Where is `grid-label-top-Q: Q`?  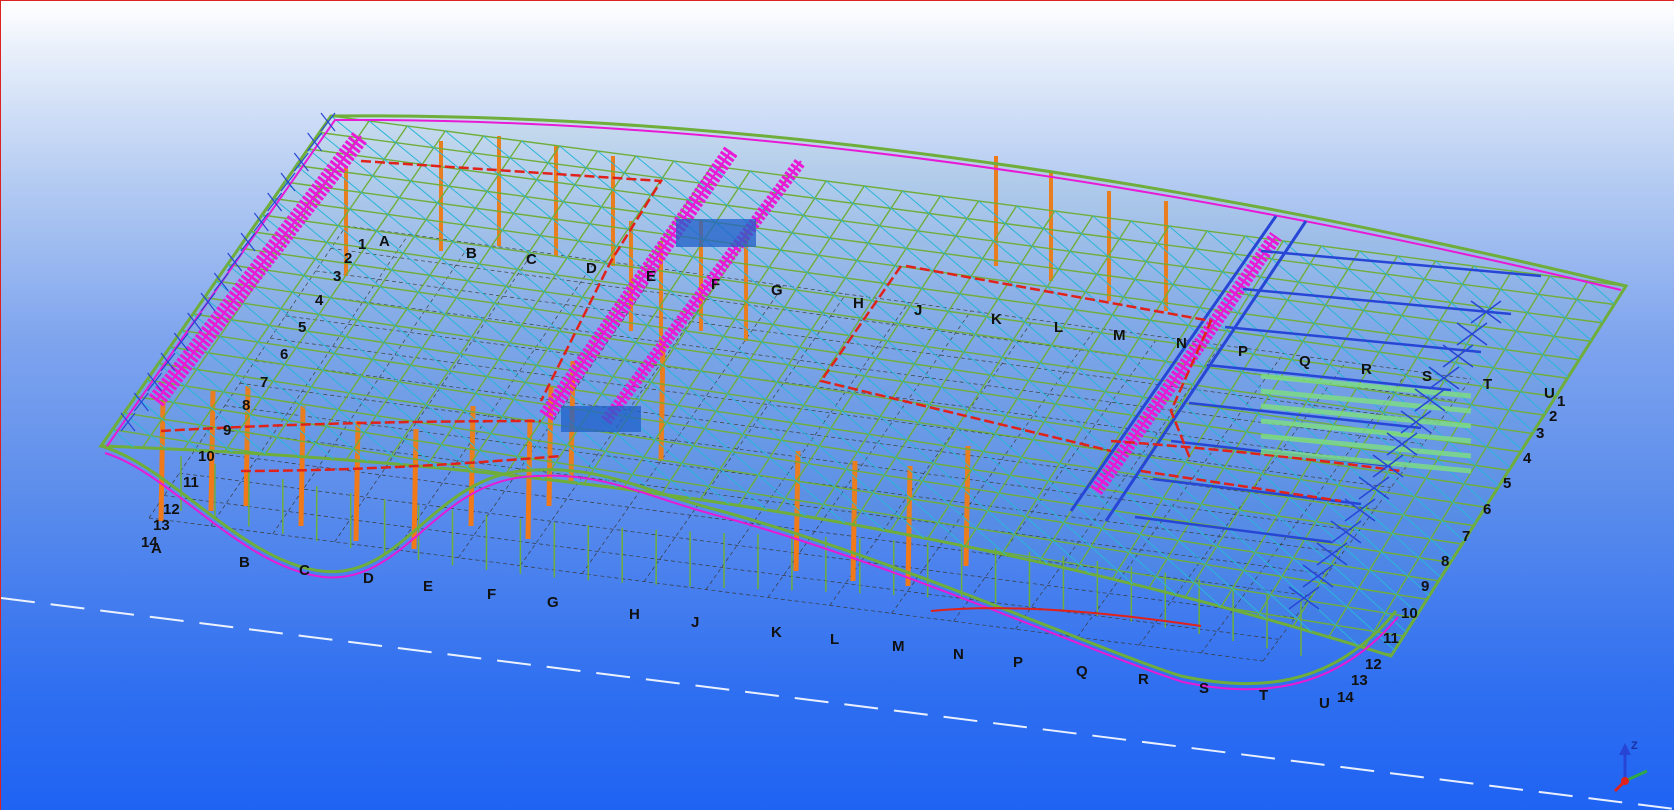 grid-label-top-Q: Q is located at coordinates (1305, 361).